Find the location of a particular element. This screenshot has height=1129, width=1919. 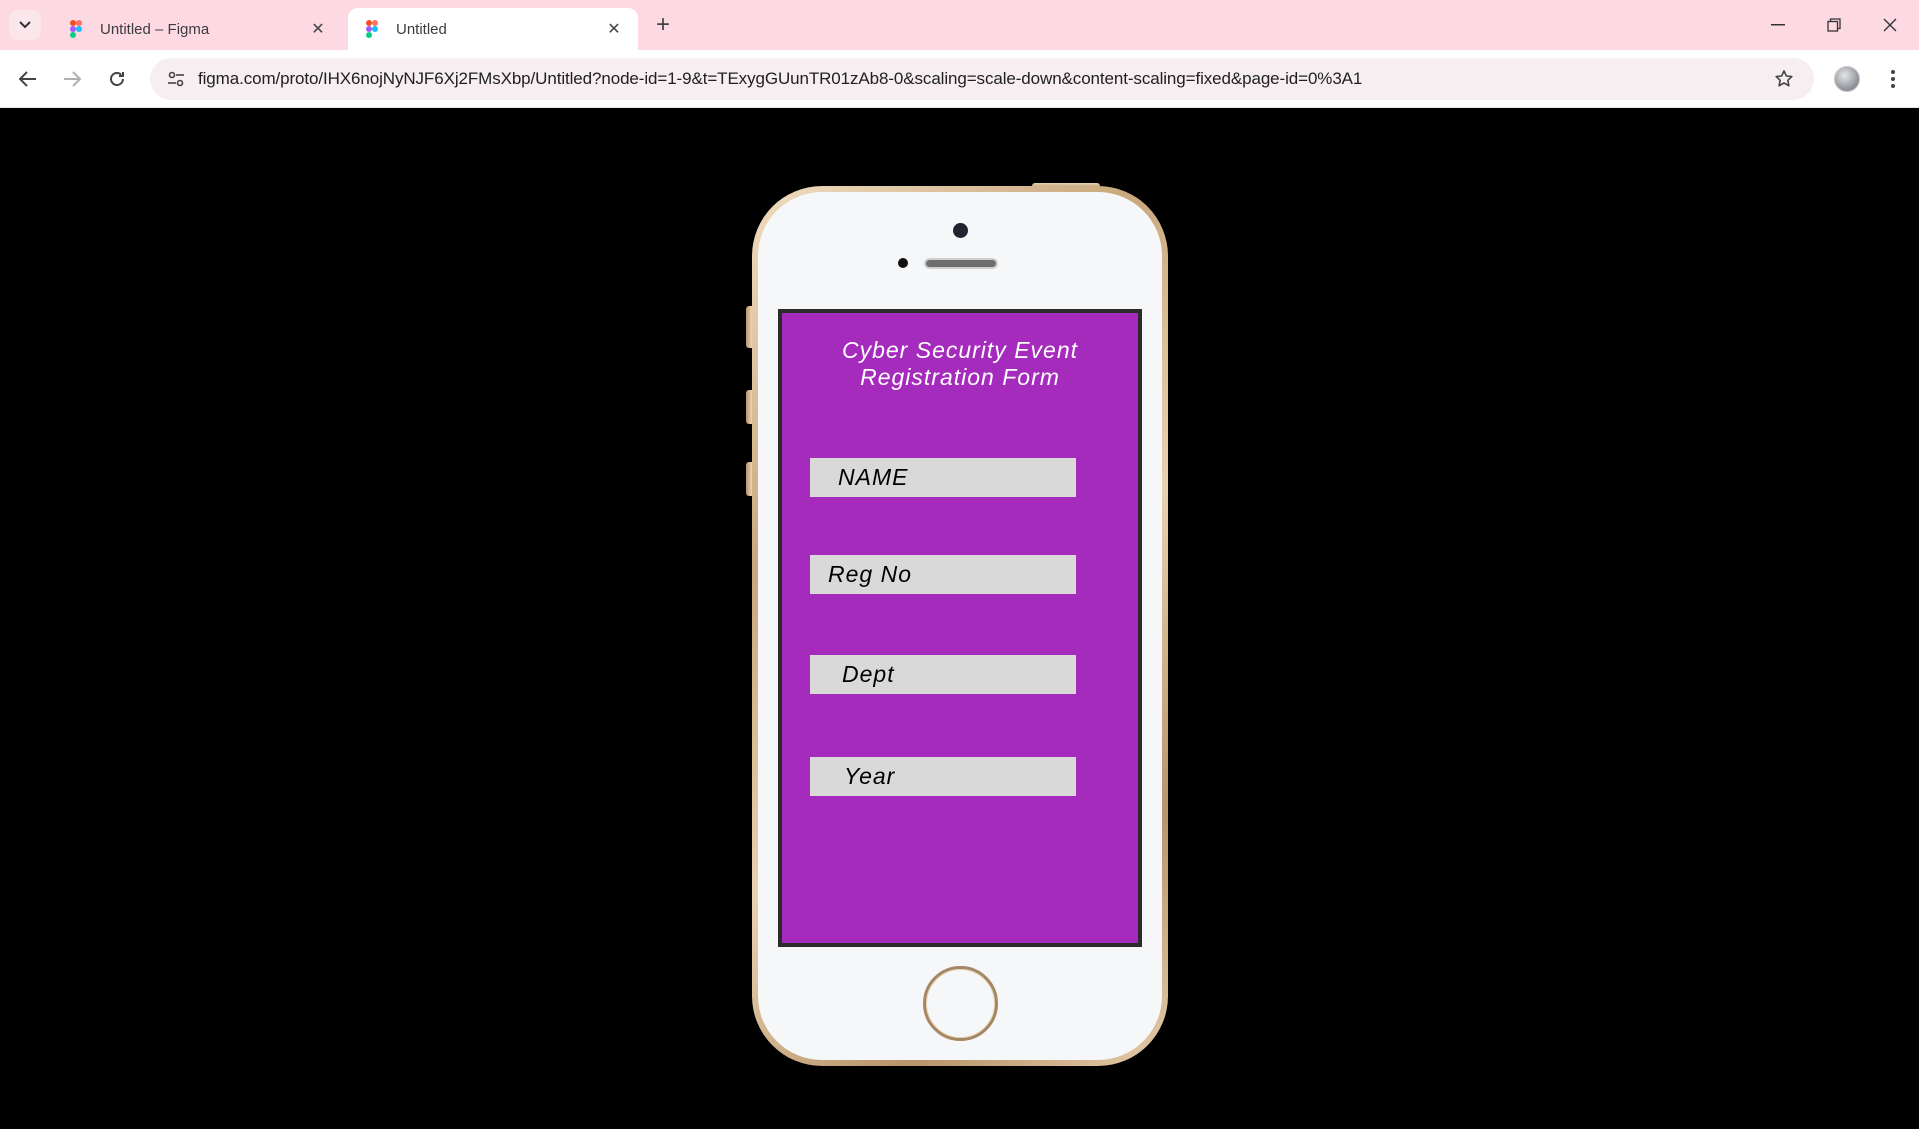

year-field: Year is located at coordinates (943, 776).